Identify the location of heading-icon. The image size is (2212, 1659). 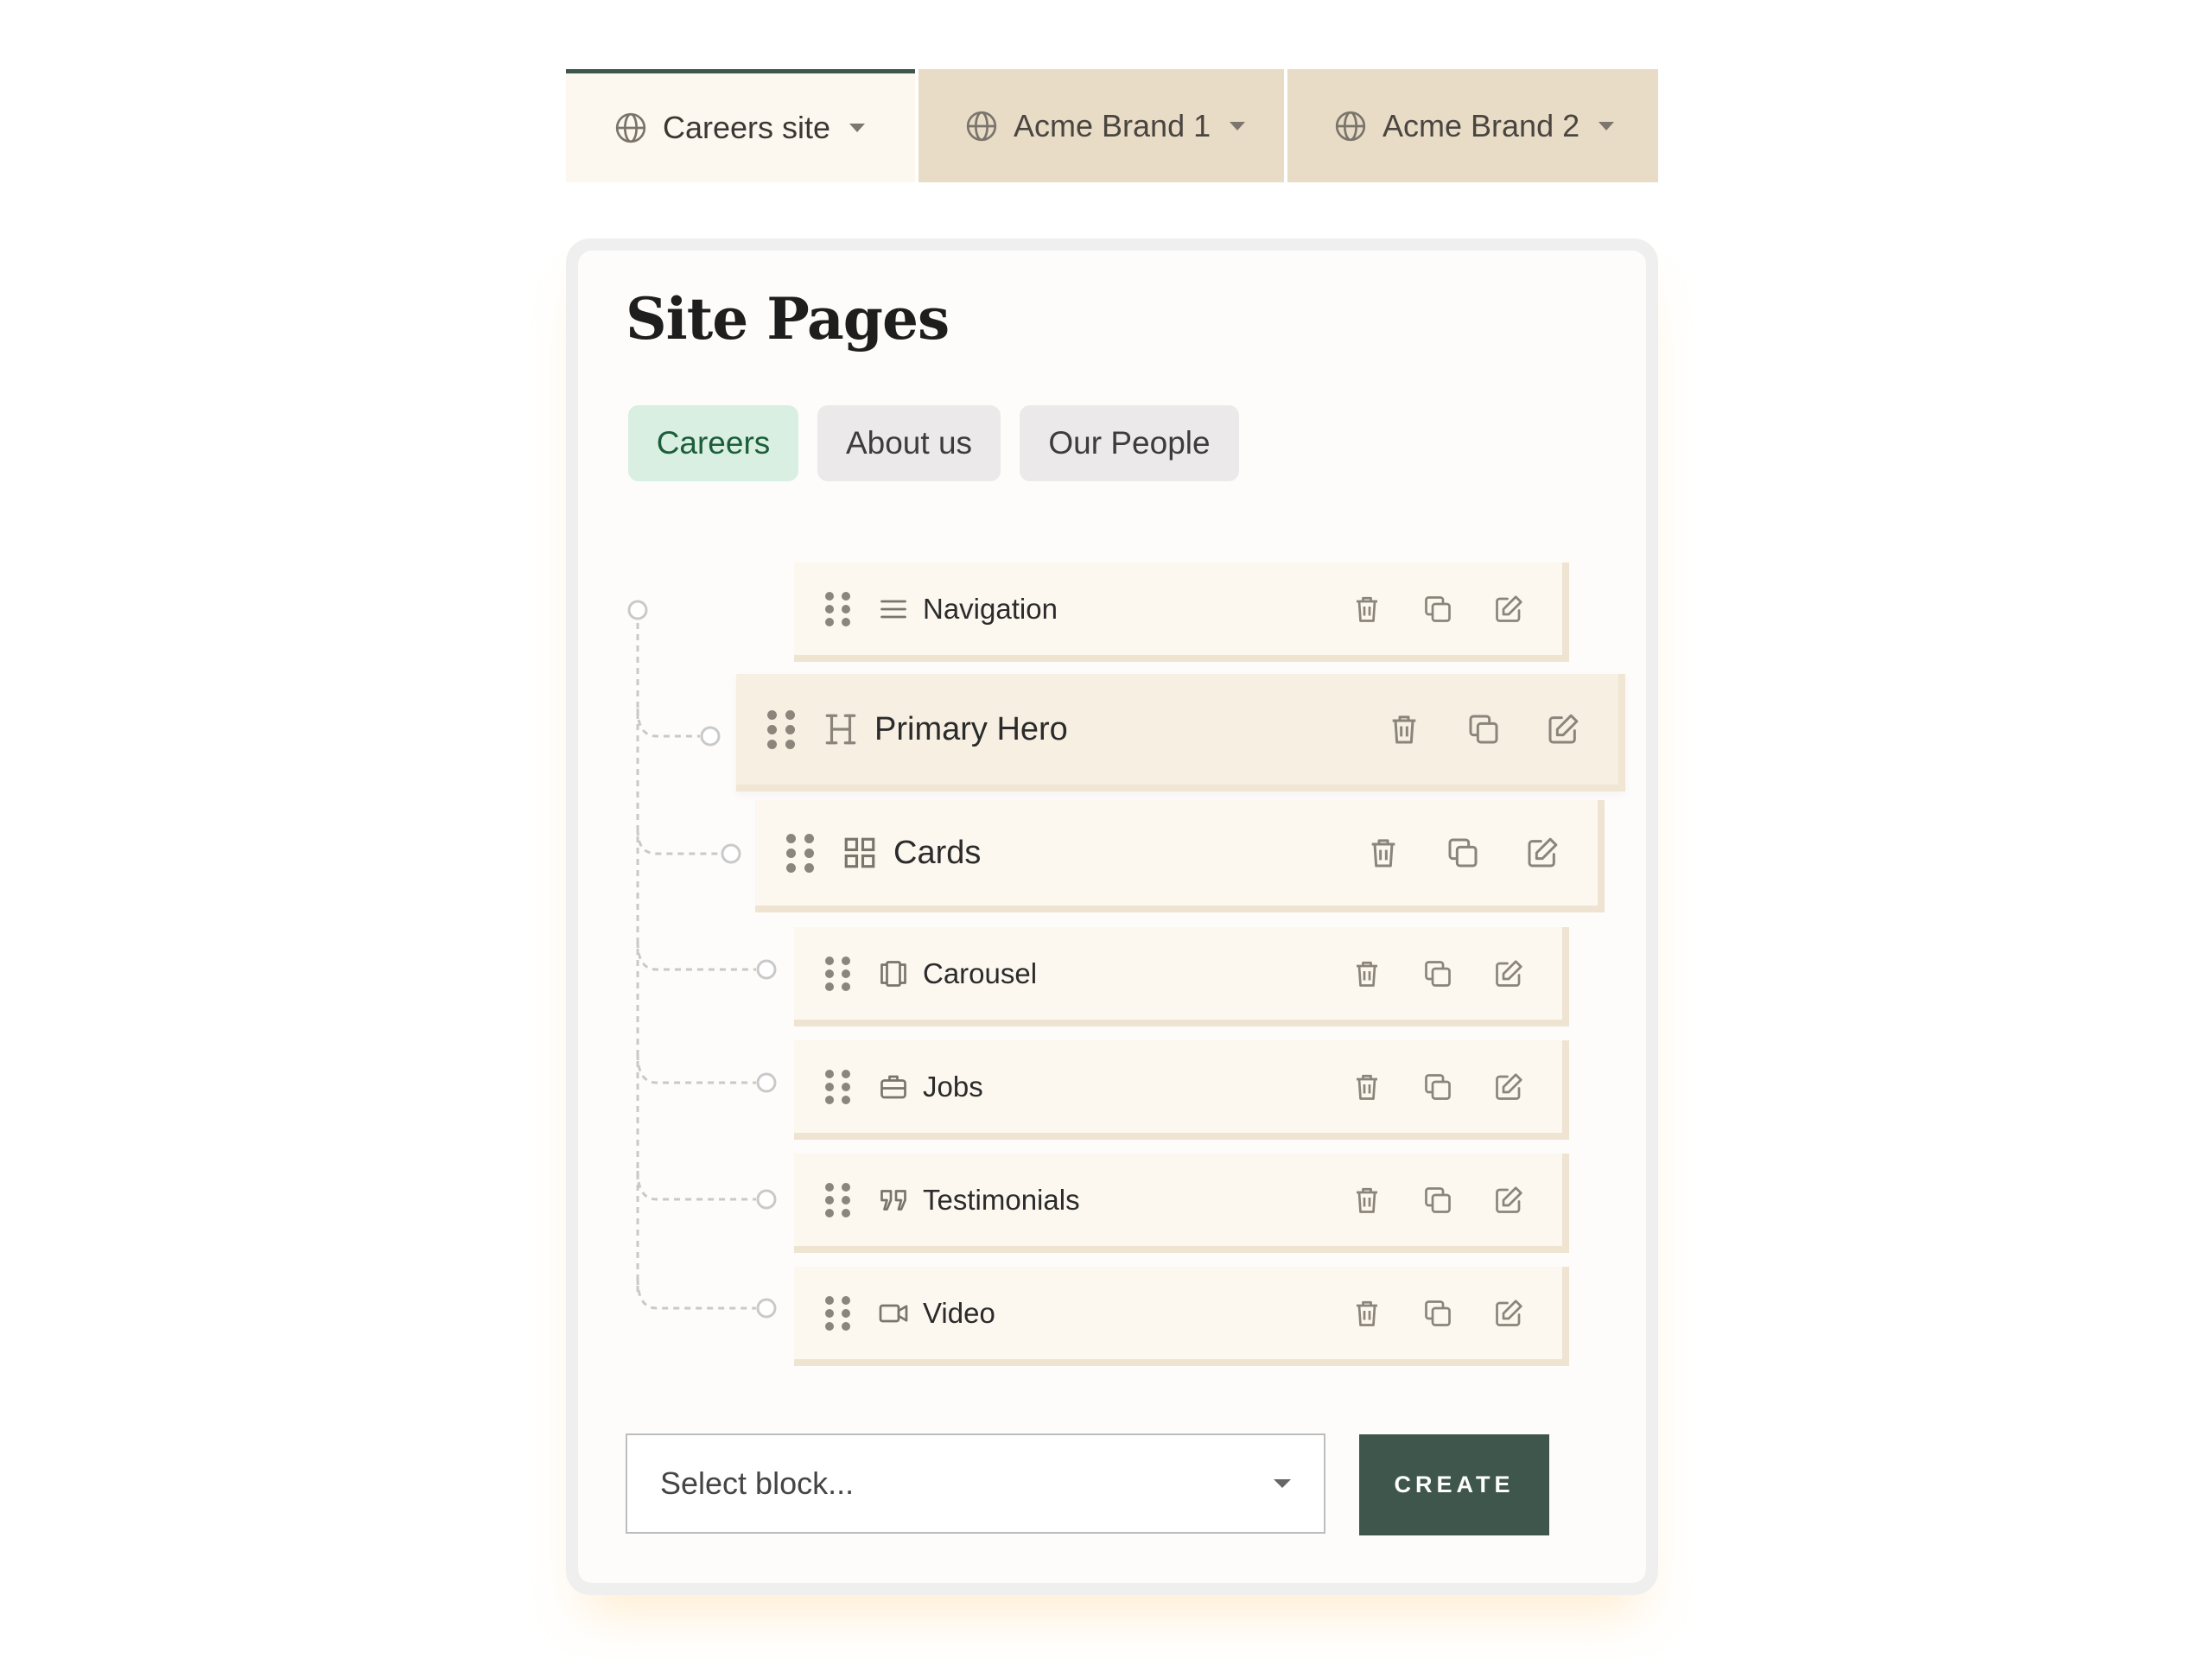
(841, 729).